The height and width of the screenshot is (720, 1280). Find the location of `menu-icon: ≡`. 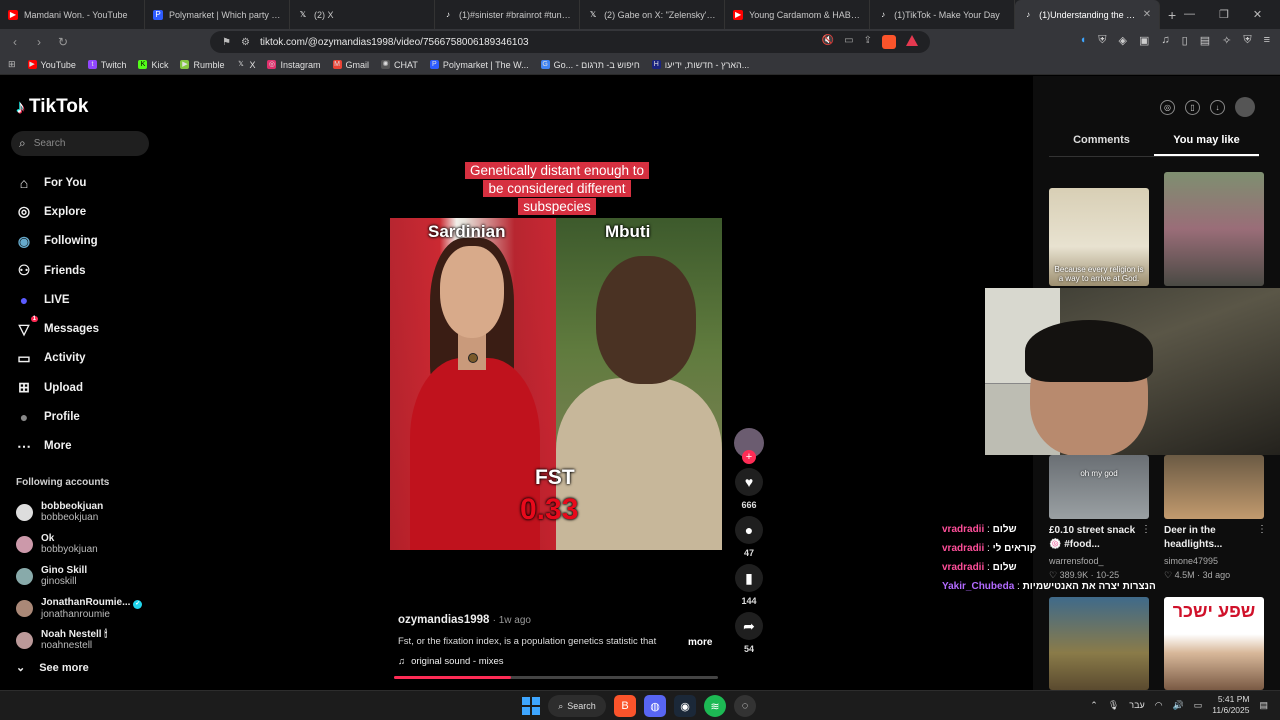

menu-icon: ≡ is located at coordinates (1267, 40).